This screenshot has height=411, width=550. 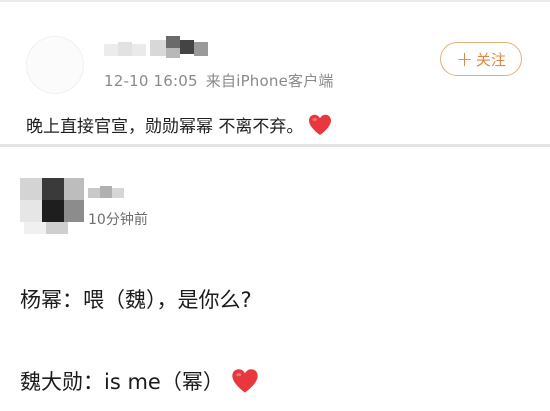 I want to click on avatar, so click(x=55, y=65).